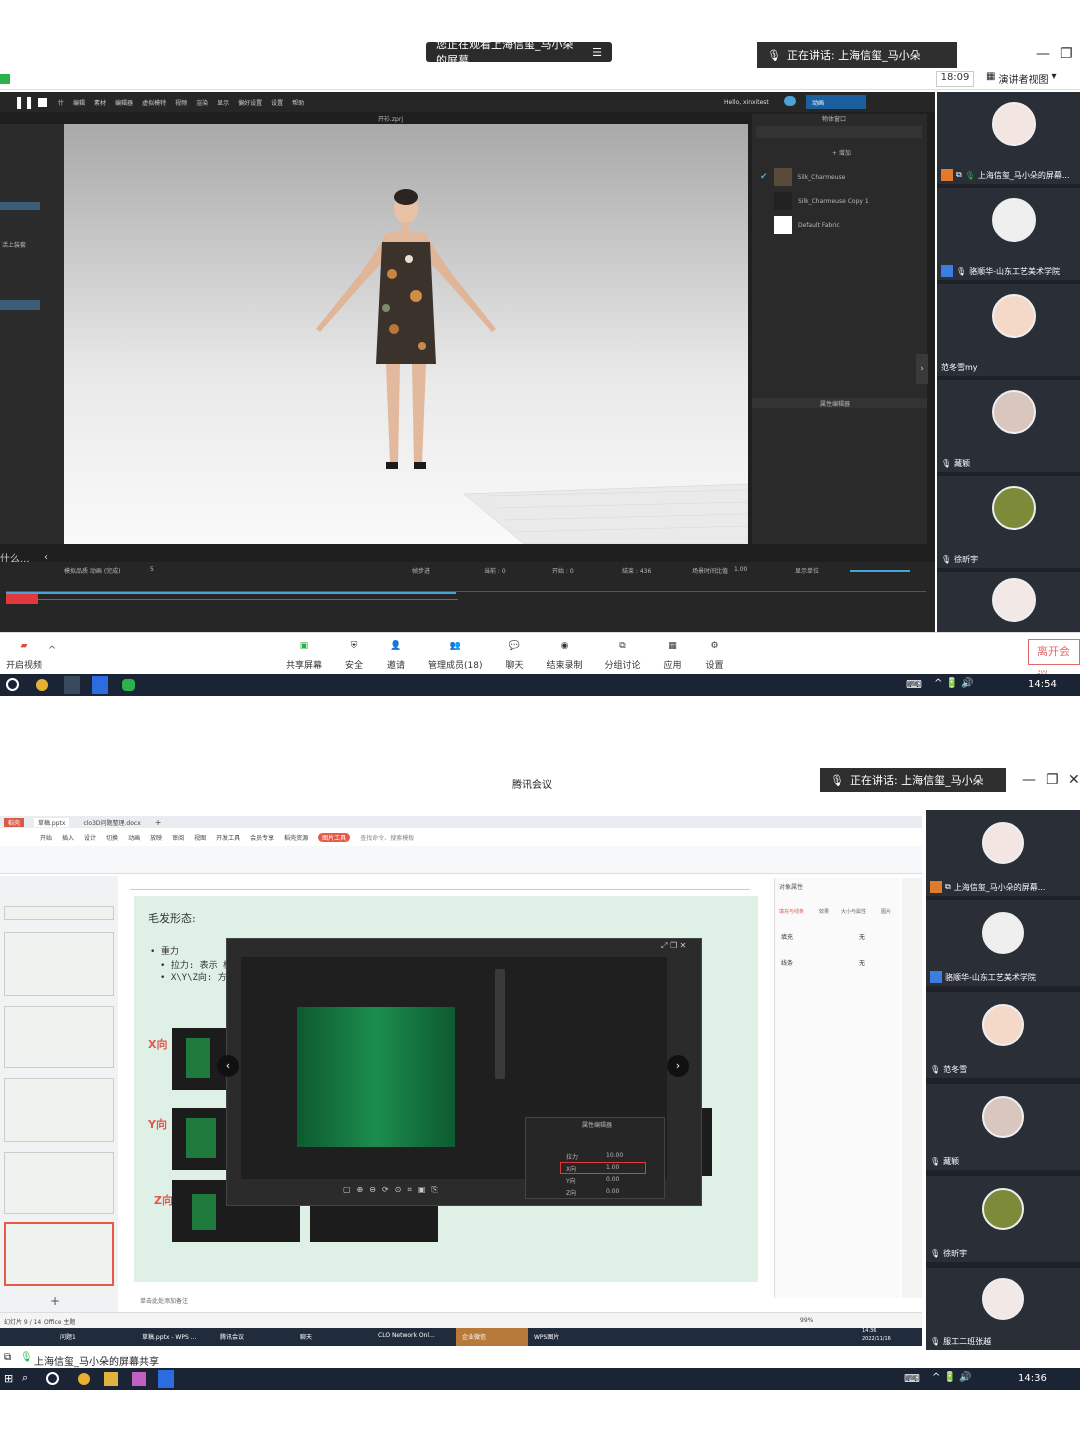  What do you see at coordinates (231, 593) in the screenshot?
I see `playhead-track` at bounding box center [231, 593].